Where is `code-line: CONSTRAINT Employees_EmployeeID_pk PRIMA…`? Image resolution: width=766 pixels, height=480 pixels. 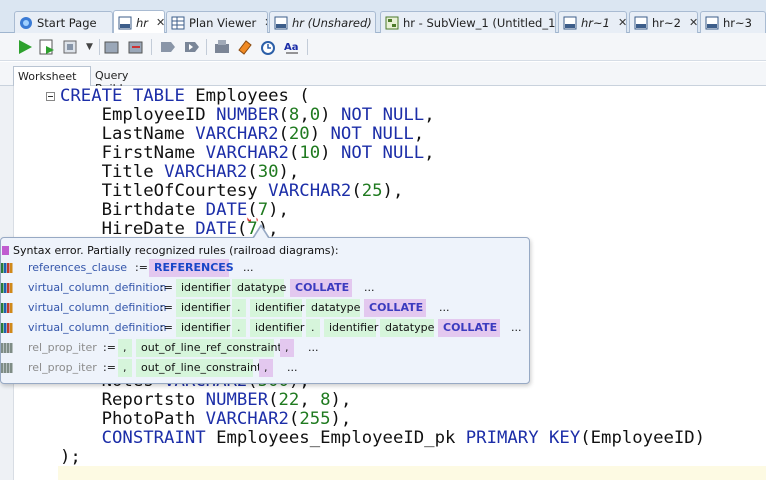
code-line: CONSTRAINT Employees_EmployeeID_pk PRIMA… is located at coordinates (403, 438).